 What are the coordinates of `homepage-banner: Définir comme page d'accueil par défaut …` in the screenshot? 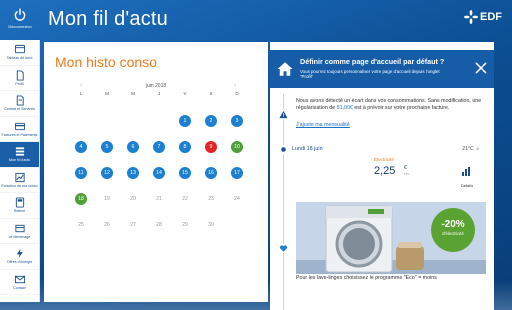 It's located at (382, 69).